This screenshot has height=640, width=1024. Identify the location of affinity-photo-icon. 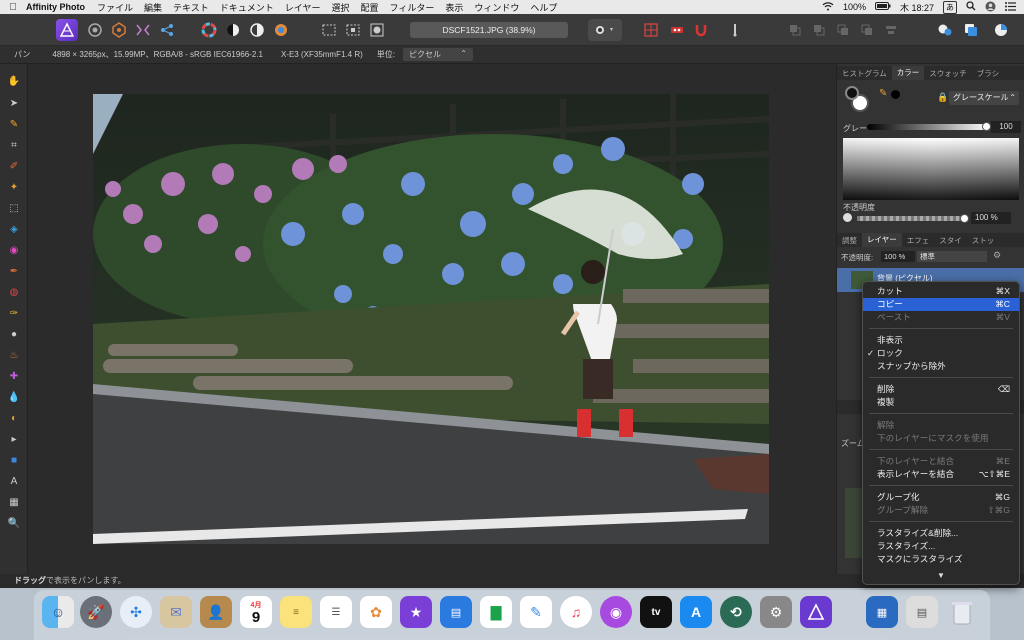
(816, 612).